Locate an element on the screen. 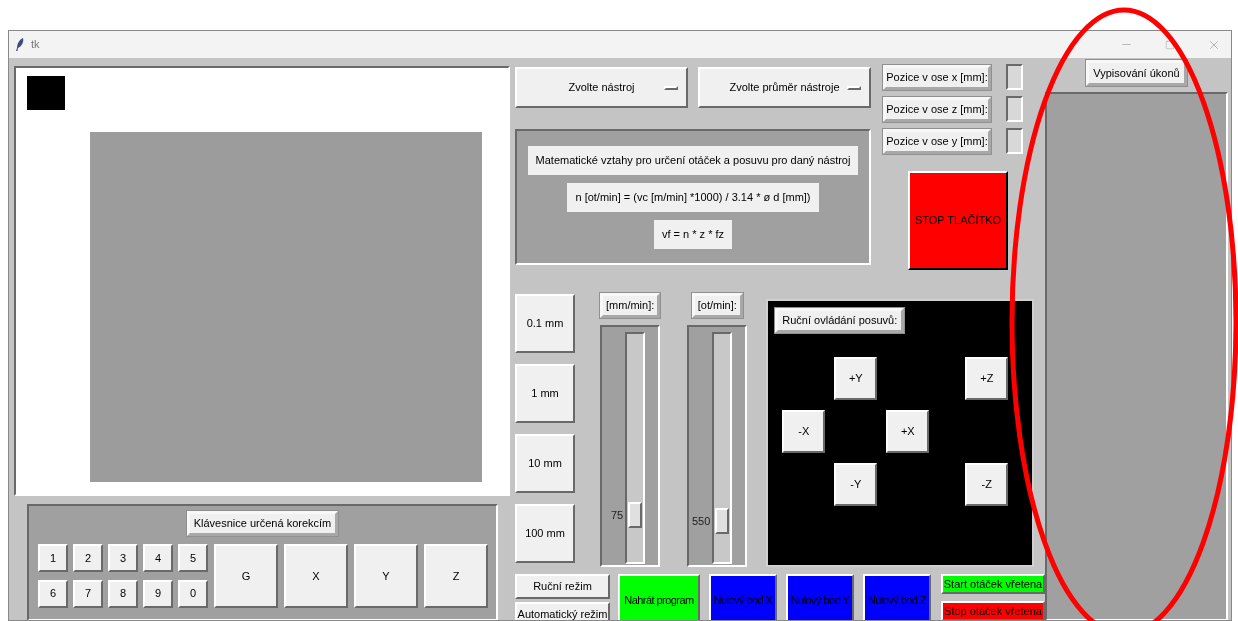 The height and width of the screenshot is (621, 1238). digit-key: 2 is located at coordinates (88, 558).